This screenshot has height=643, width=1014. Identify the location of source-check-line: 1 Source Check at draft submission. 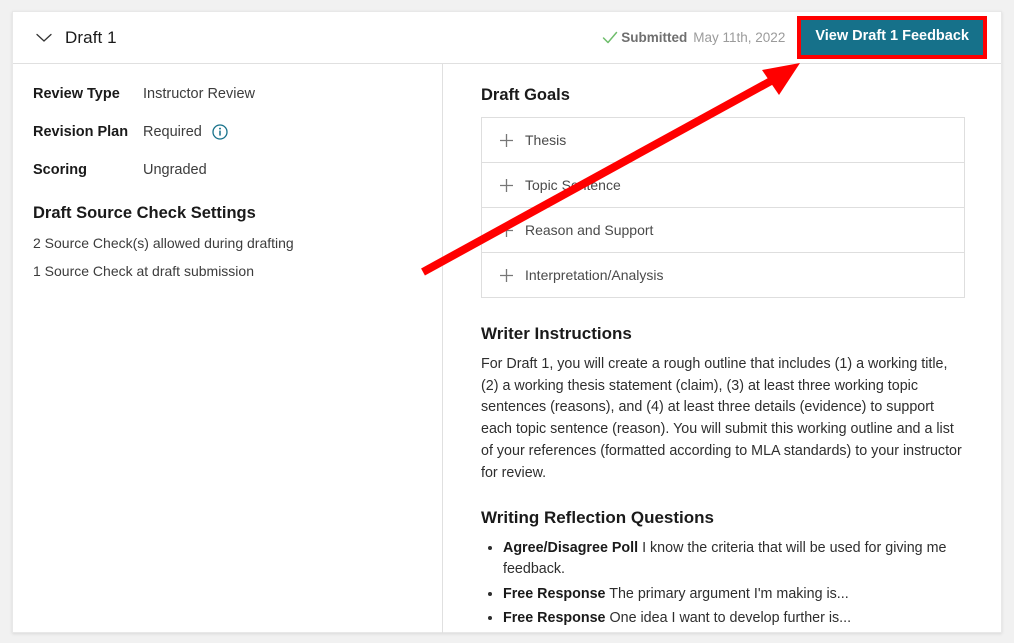
(143, 271).